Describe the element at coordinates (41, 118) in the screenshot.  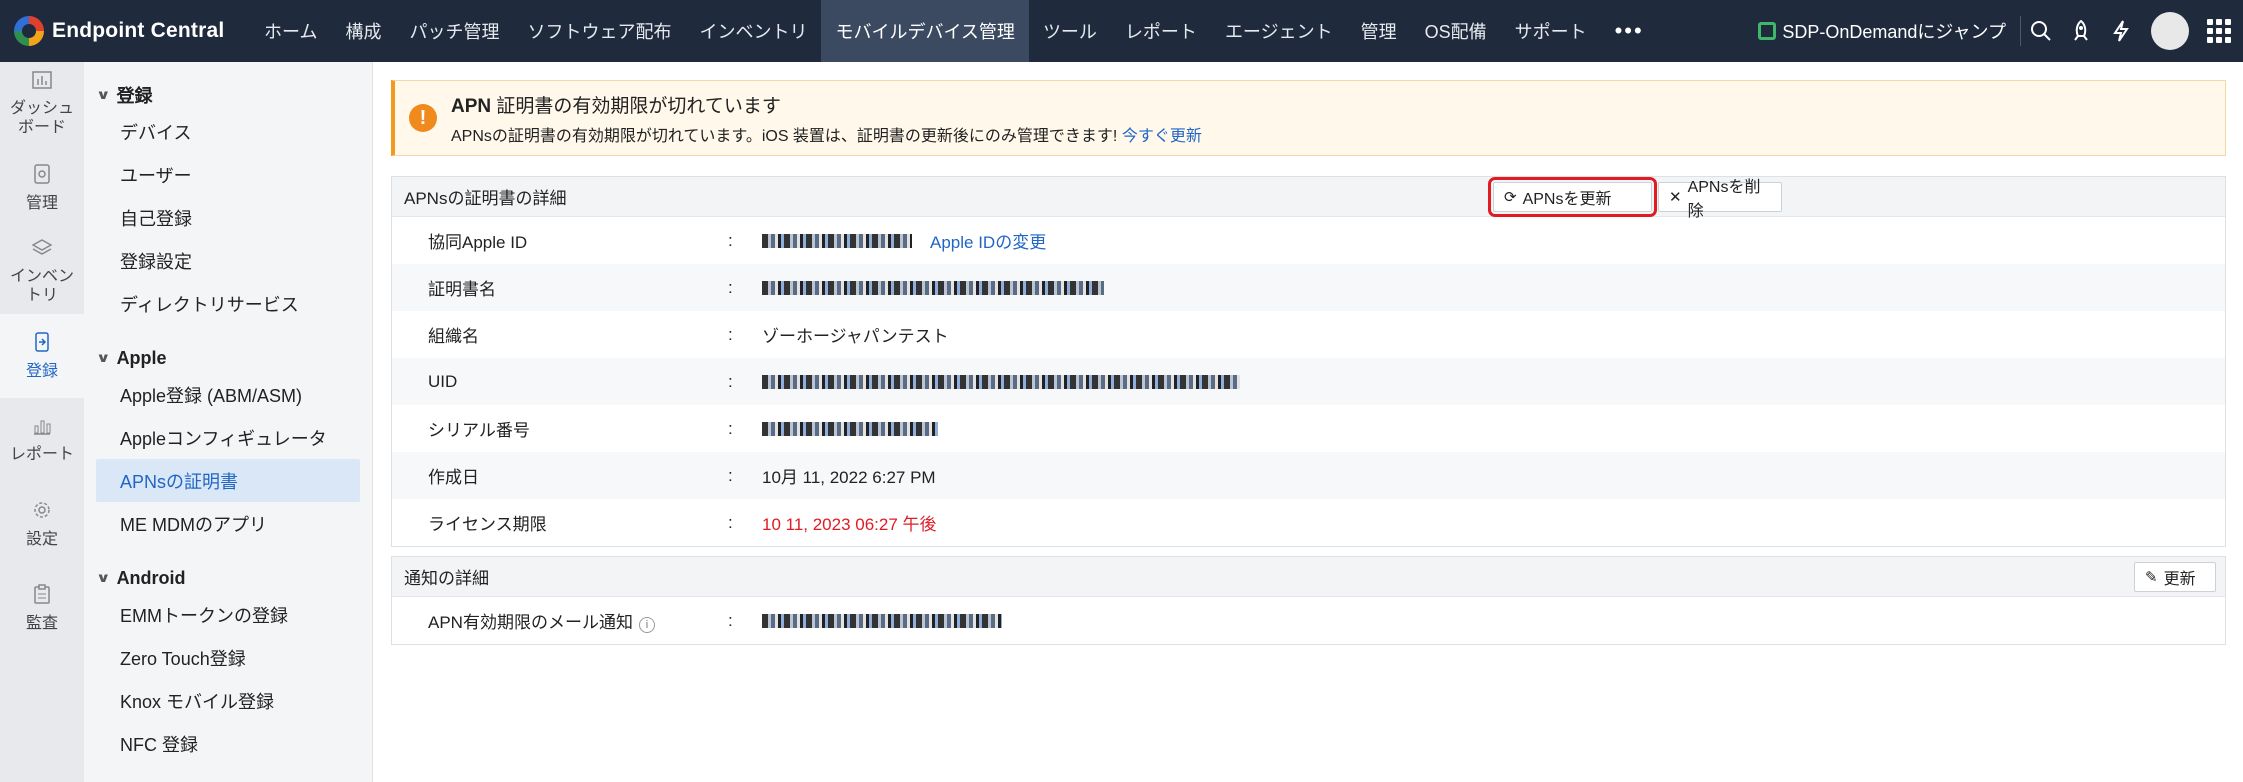
I see `rail-dashboard-label: ダッシュボード` at that location.